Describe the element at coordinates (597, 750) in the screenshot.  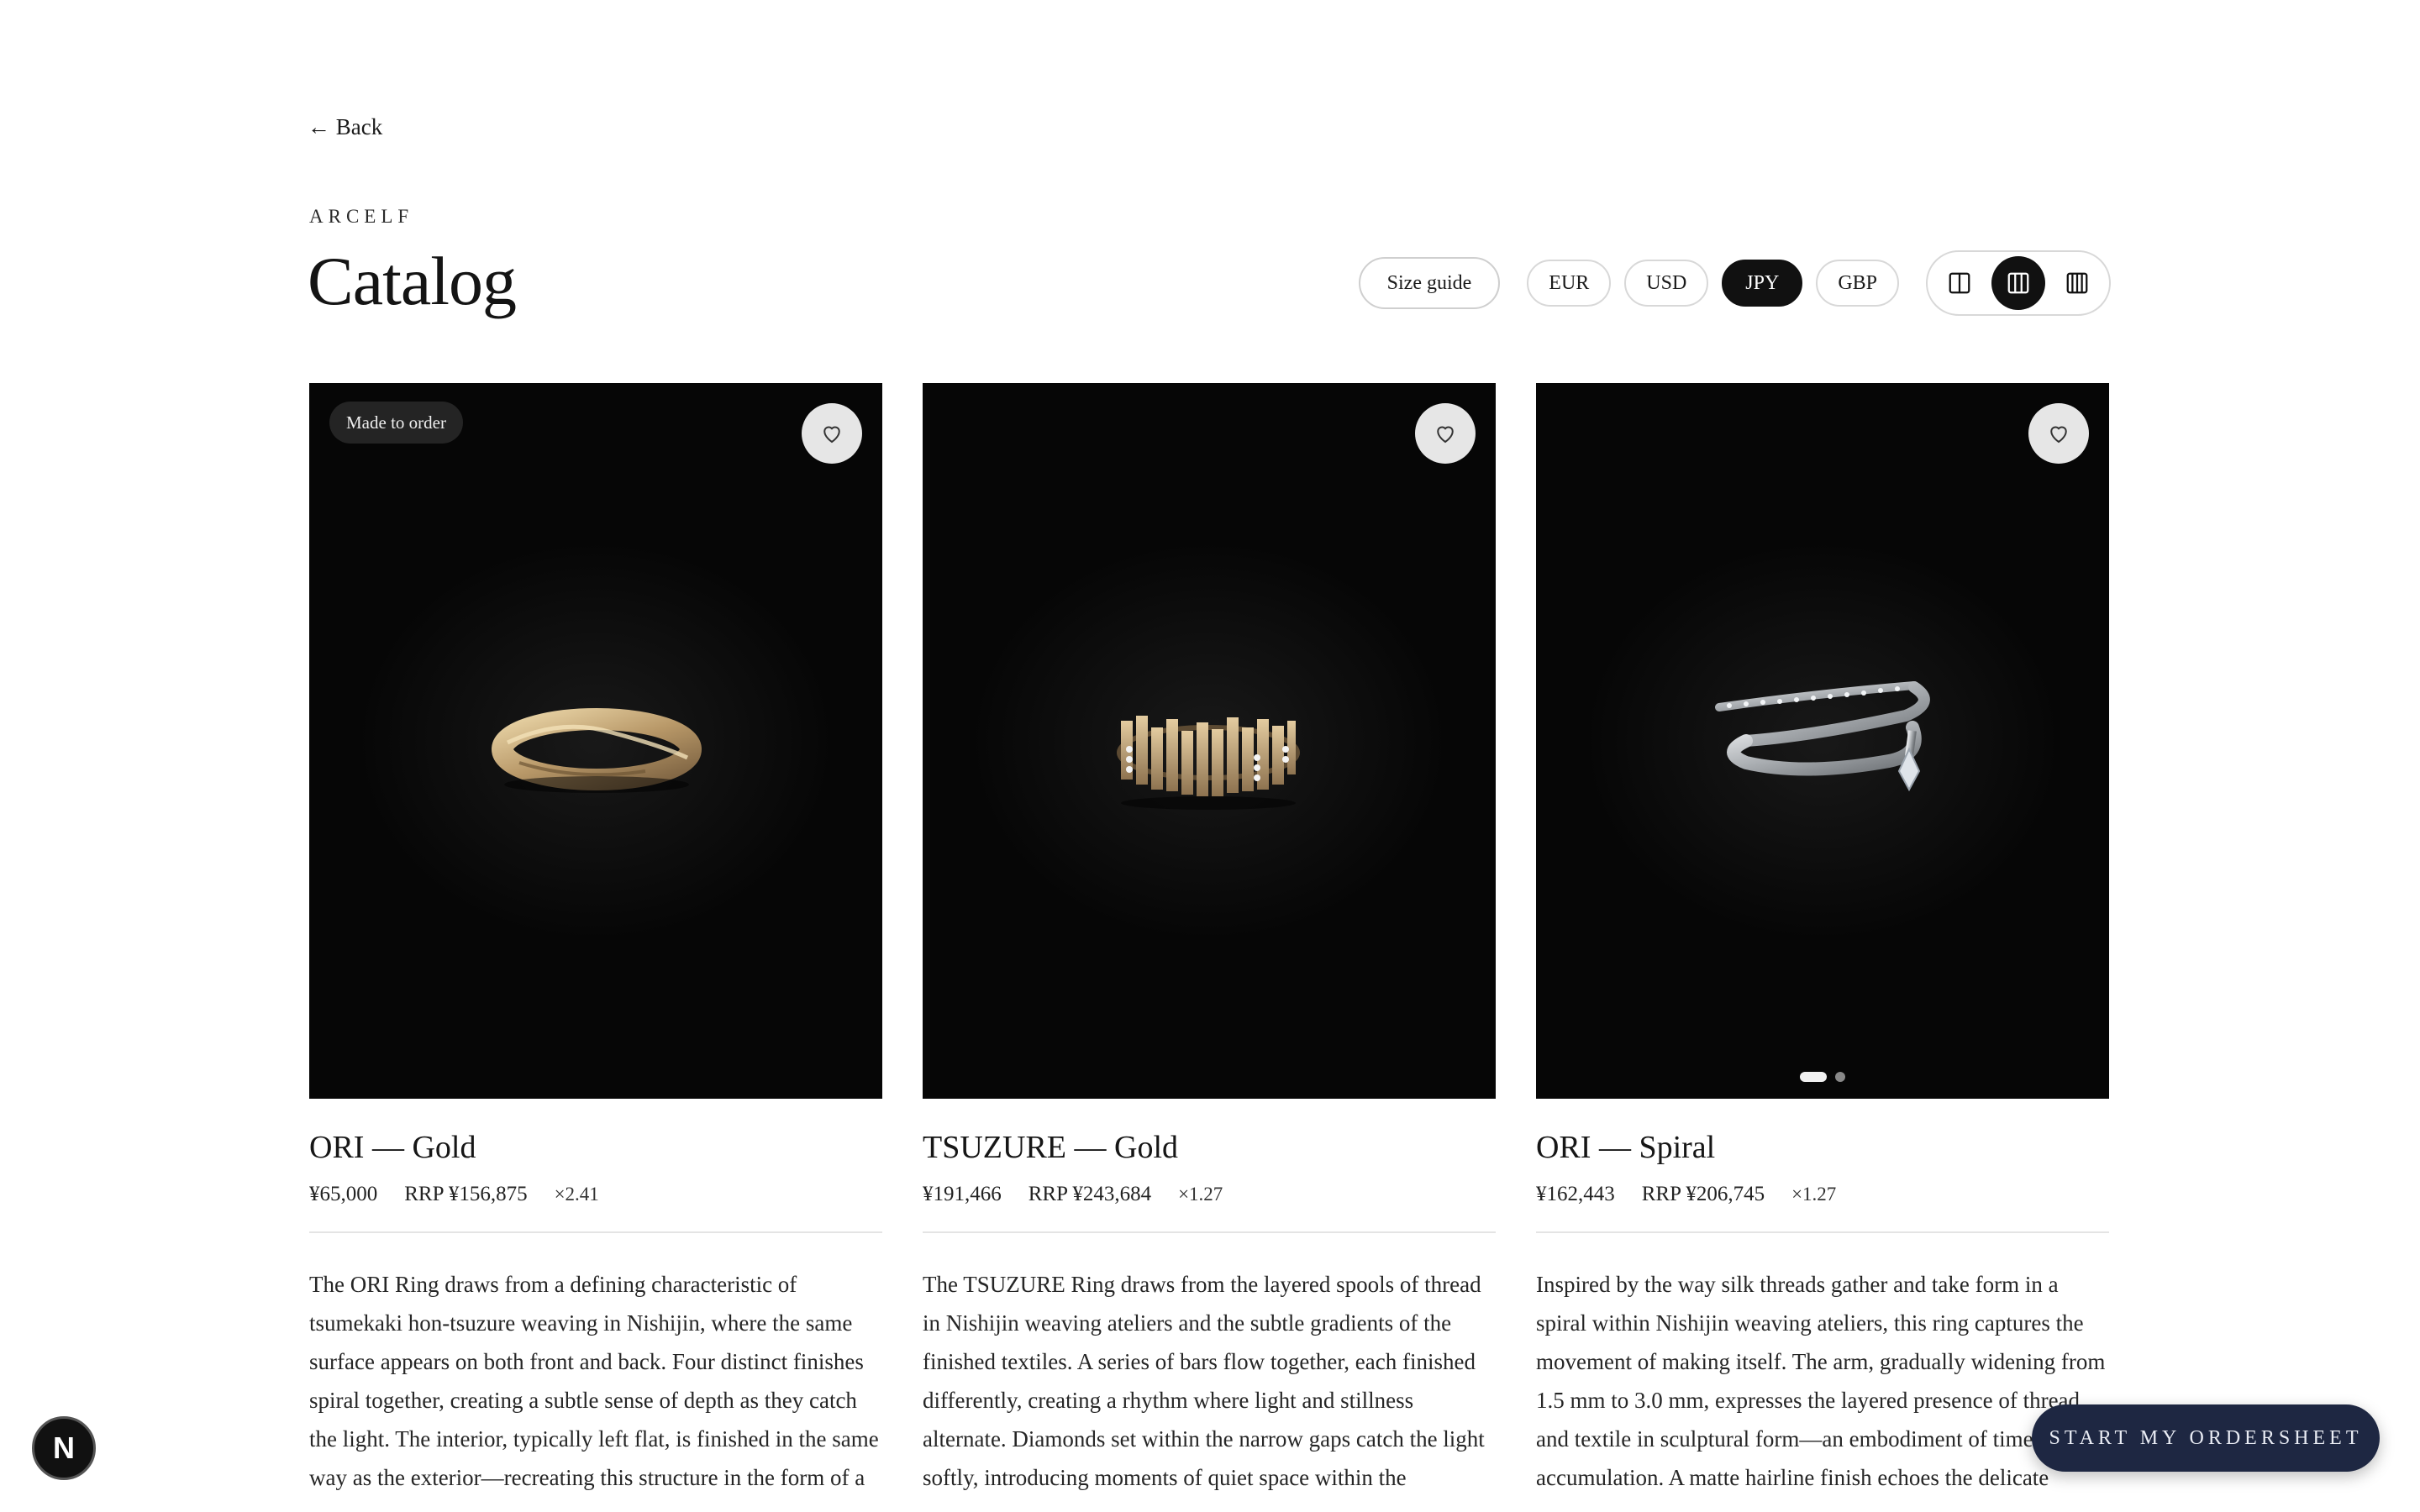
I see `gold-twisted-ring-icon` at that location.